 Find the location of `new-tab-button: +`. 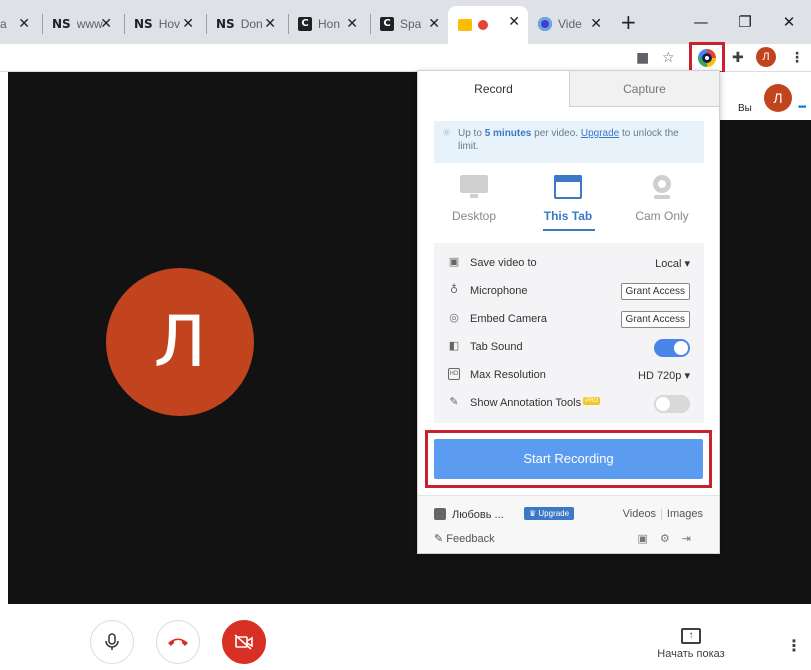

new-tab-button: + is located at coordinates (628, 22).